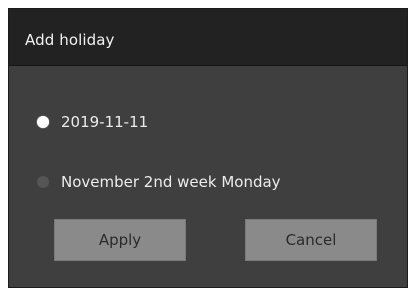  What do you see at coordinates (70, 40) in the screenshot?
I see `dialog-title: Add holiday` at bounding box center [70, 40].